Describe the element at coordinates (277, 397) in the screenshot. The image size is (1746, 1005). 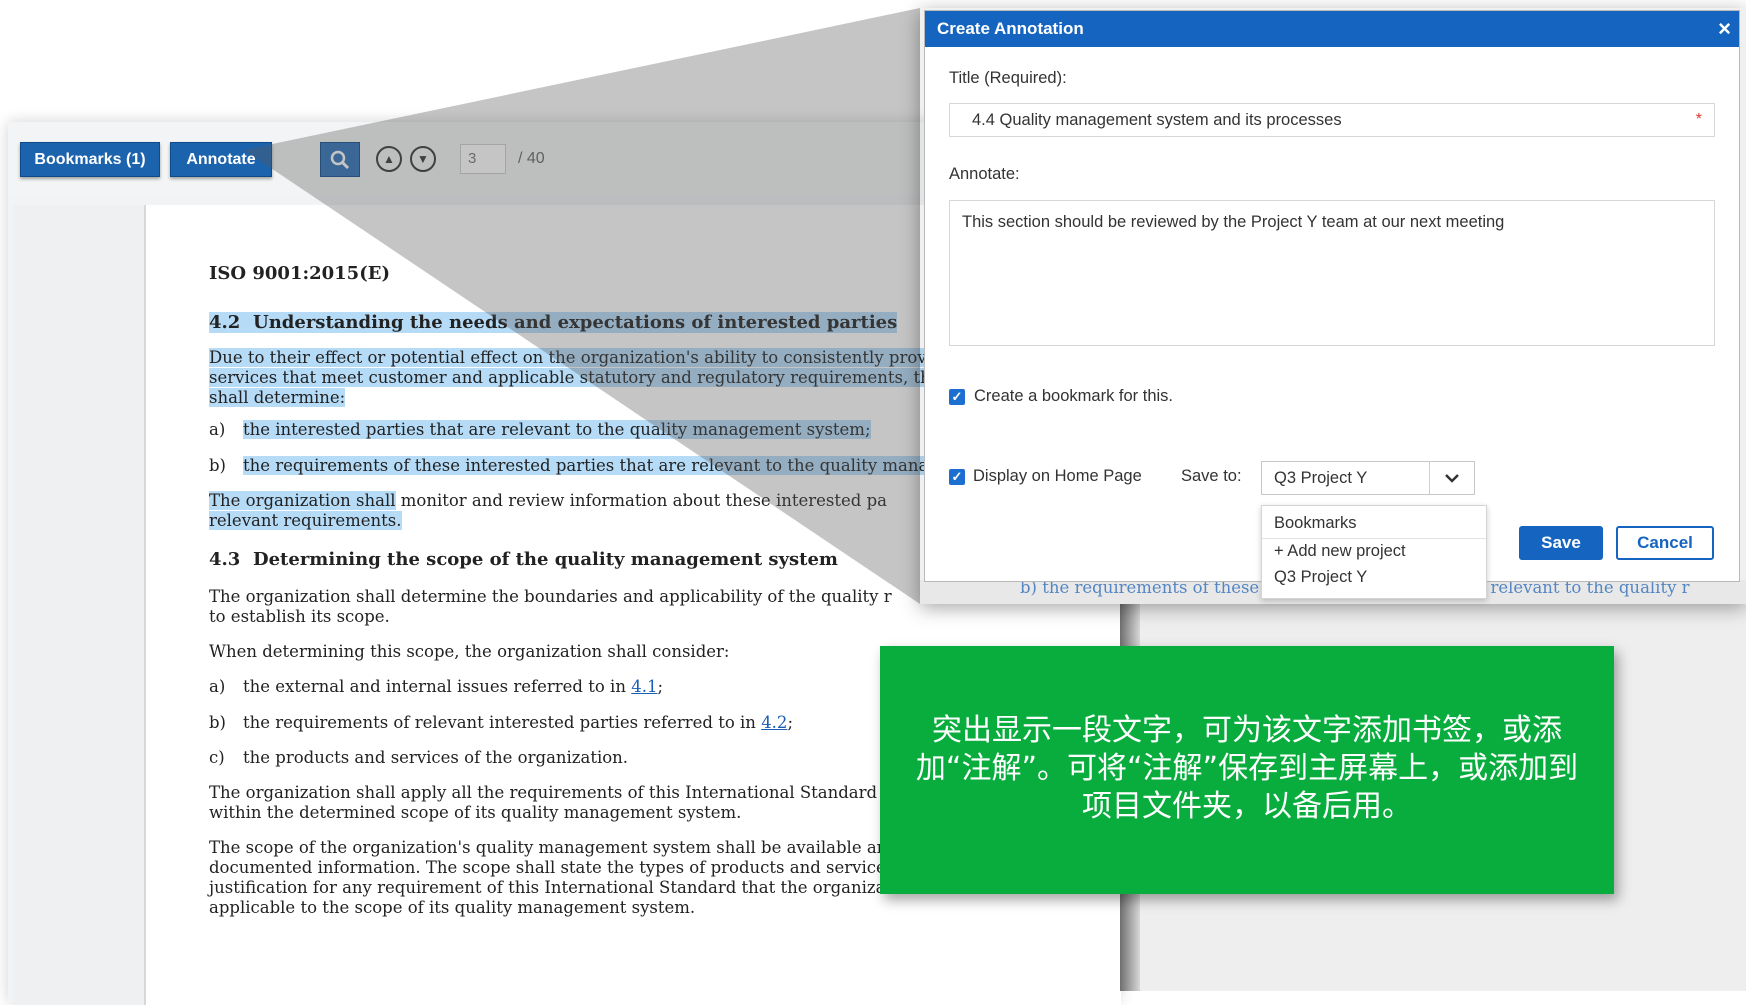
I see `paragraph-line: shall determine:` at that location.